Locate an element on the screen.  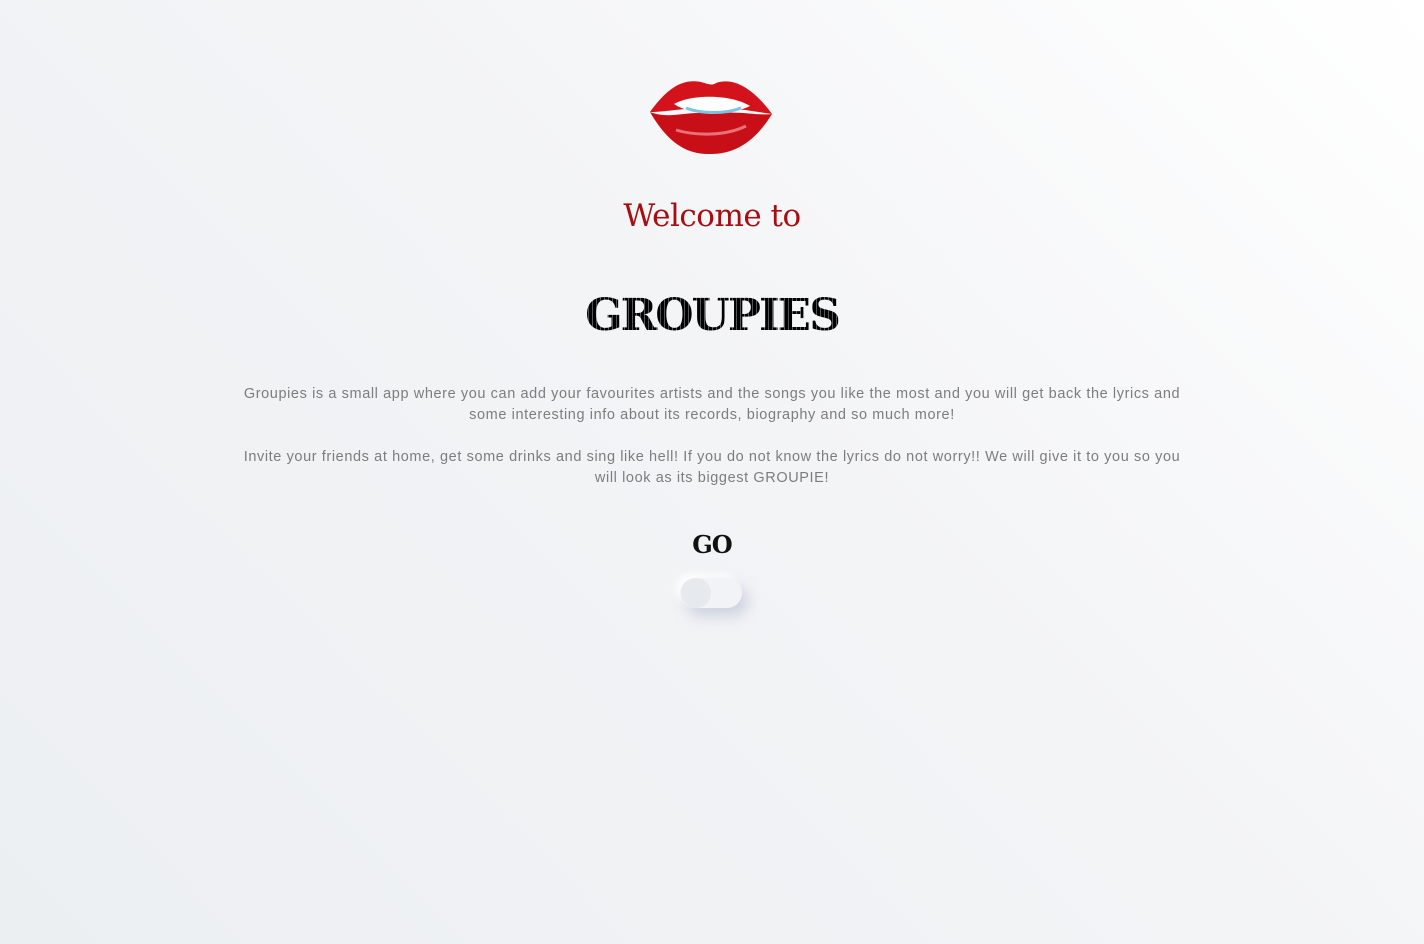
lips-icon is located at coordinates (711, 118).